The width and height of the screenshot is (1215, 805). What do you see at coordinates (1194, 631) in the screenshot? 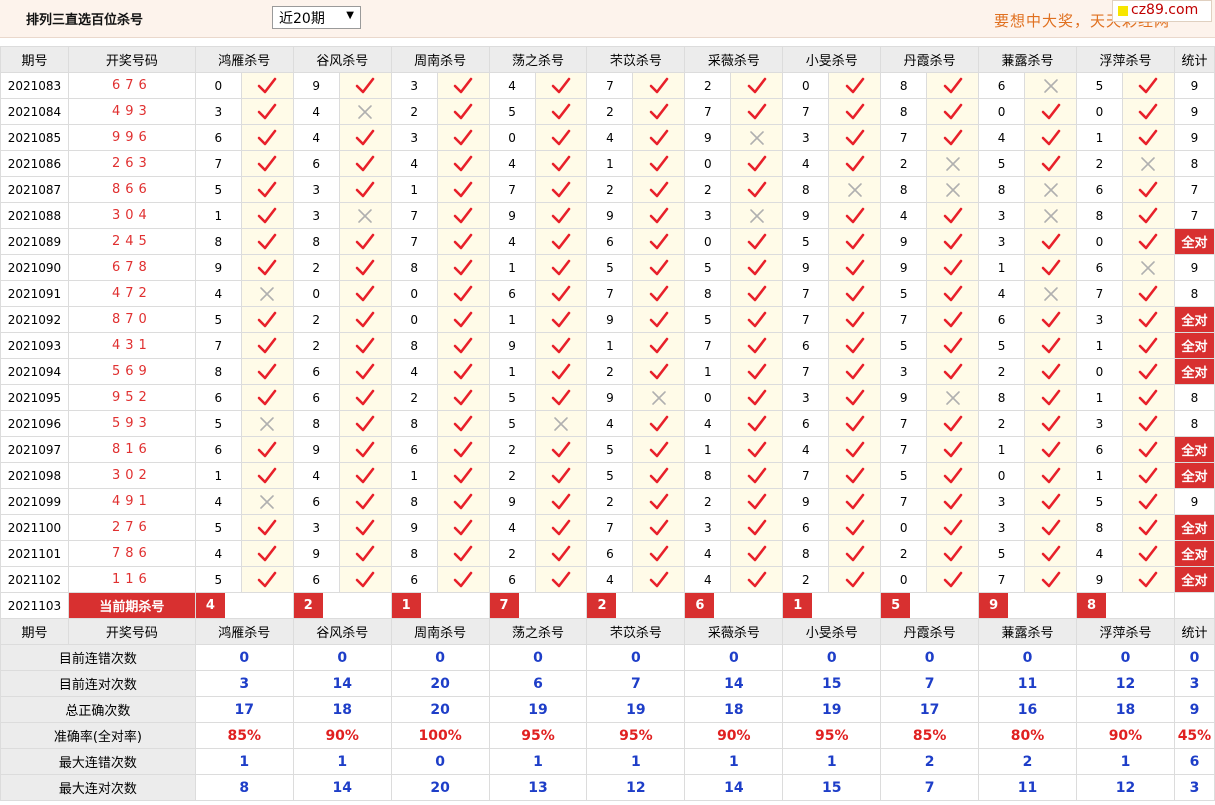
I see `column-header: 统计` at bounding box center [1194, 631].